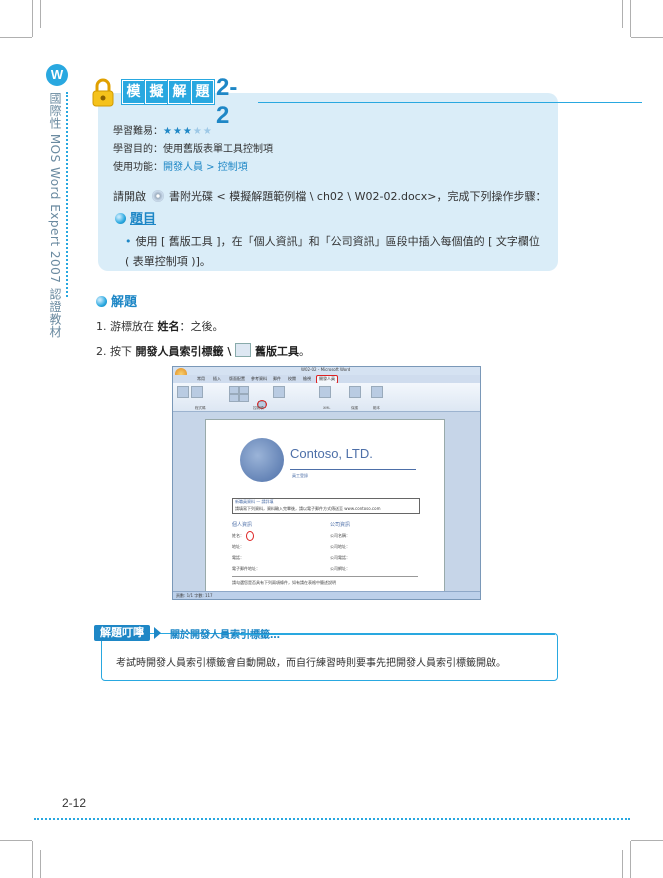  I want to click on title-tag-char: 模, so click(133, 92).